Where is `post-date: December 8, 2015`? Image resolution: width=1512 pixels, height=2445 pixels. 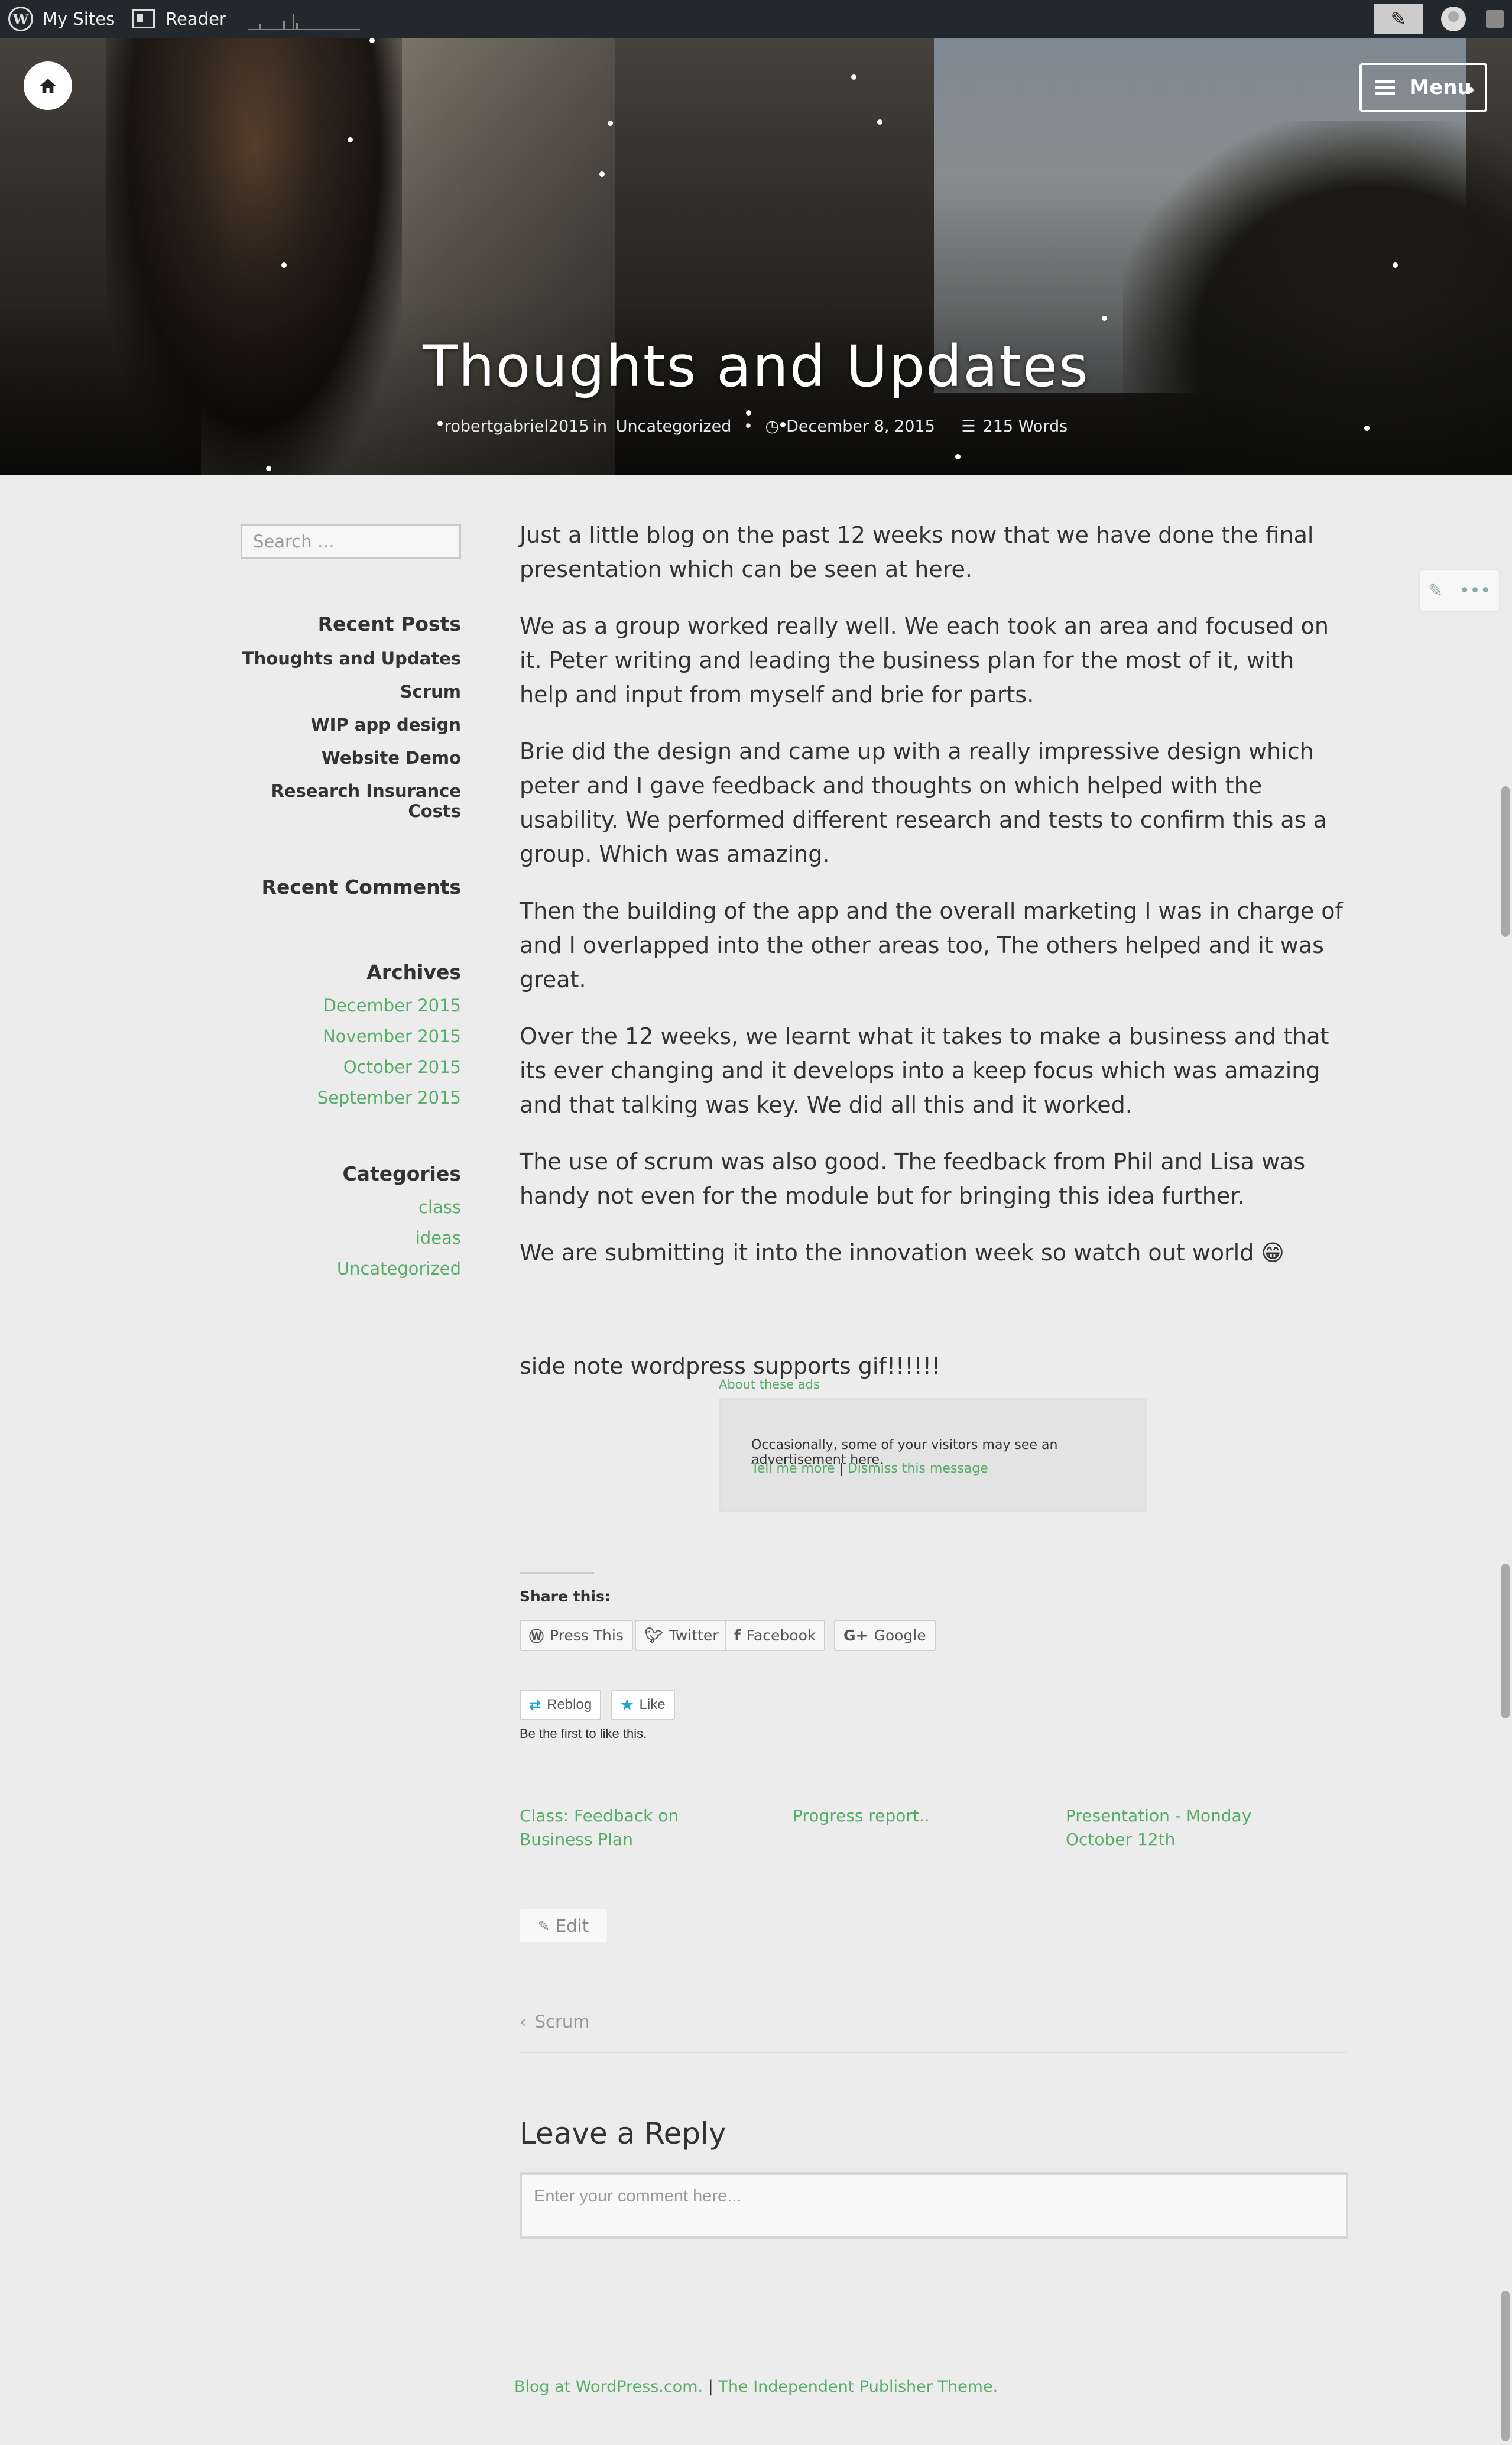
post-date: December 8, 2015 is located at coordinates (860, 426).